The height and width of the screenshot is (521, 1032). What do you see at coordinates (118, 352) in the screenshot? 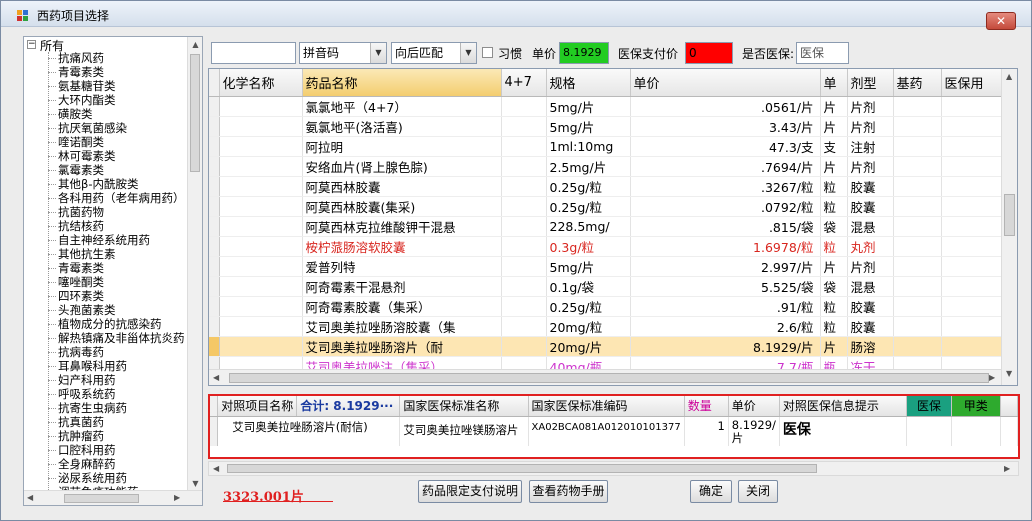
I see `tree-item: 抗病毒药` at bounding box center [118, 352].